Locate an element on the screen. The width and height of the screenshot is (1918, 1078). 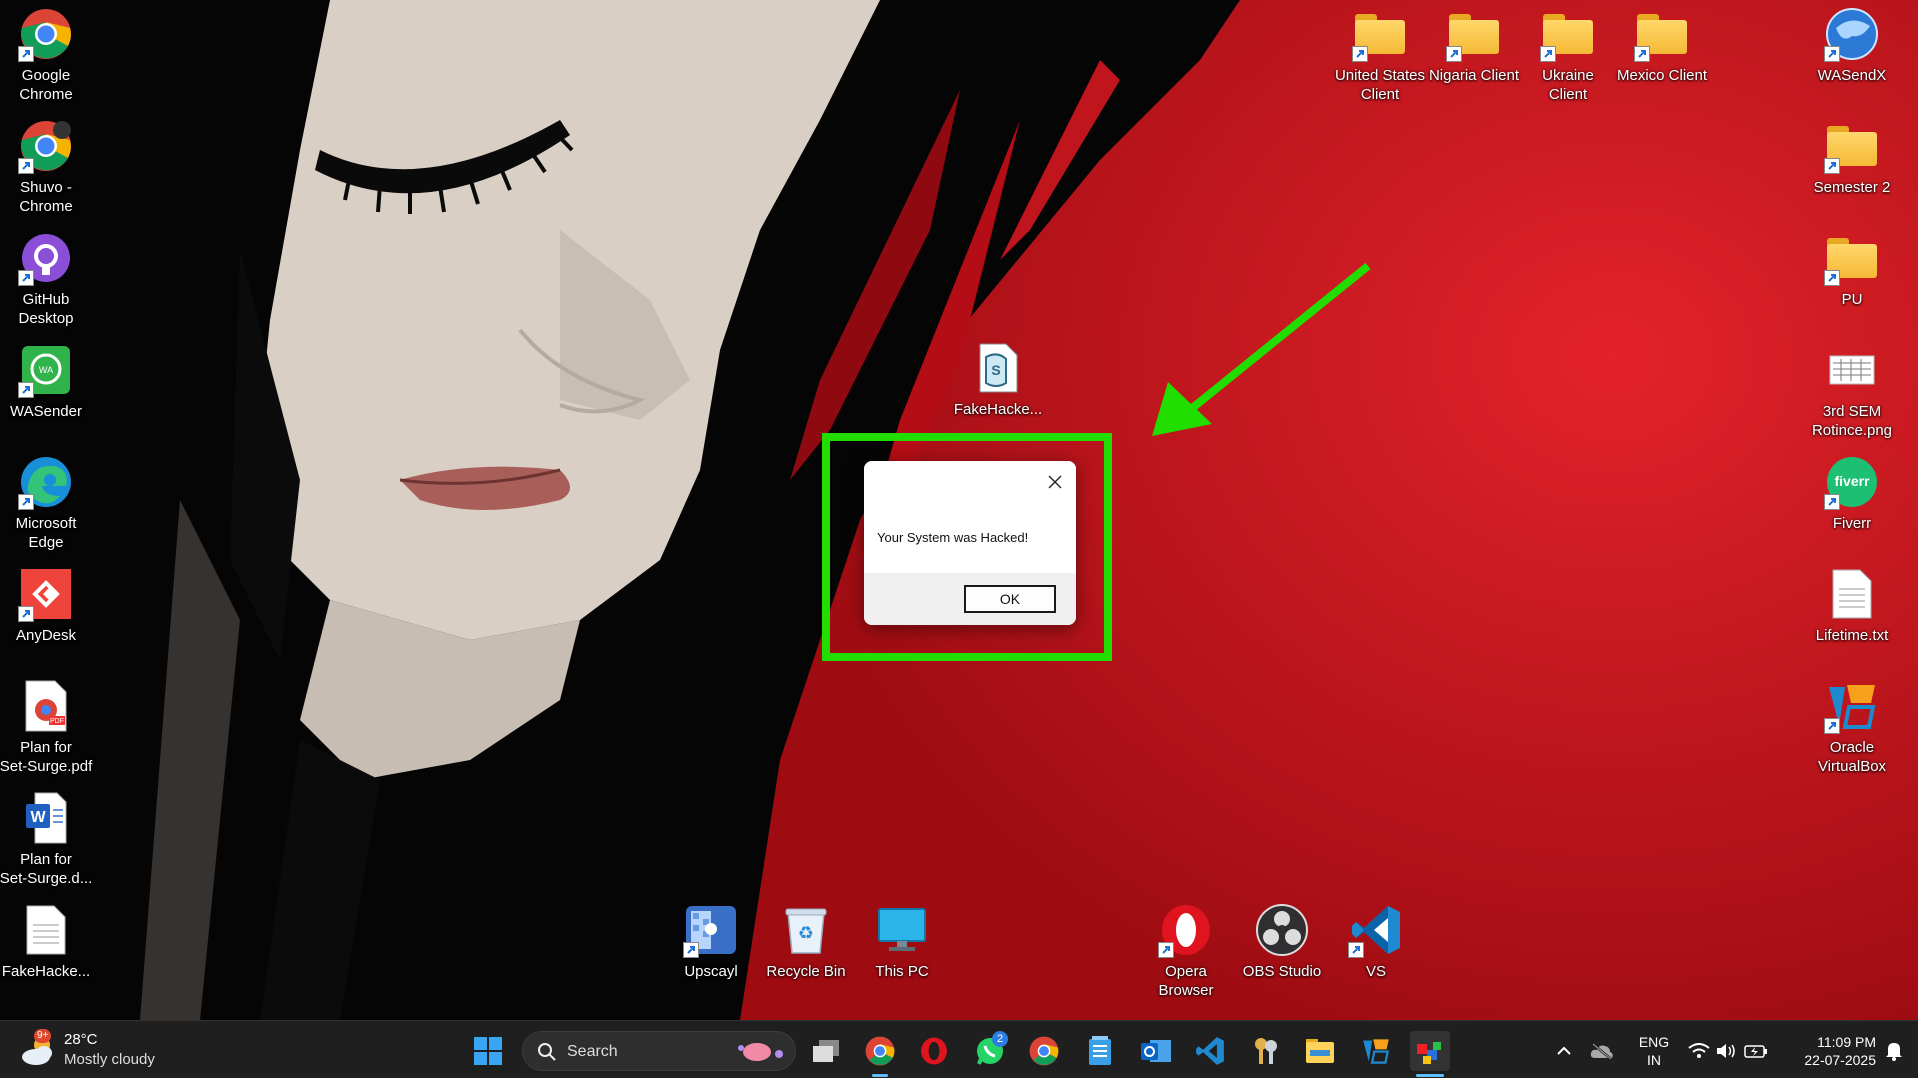
taskbar-outlook is located at coordinates (1156, 1051).